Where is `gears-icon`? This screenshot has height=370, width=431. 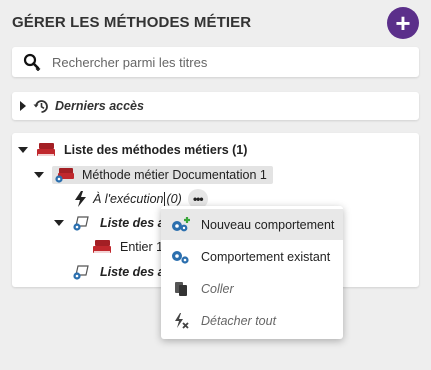
gears-icon is located at coordinates (181, 257).